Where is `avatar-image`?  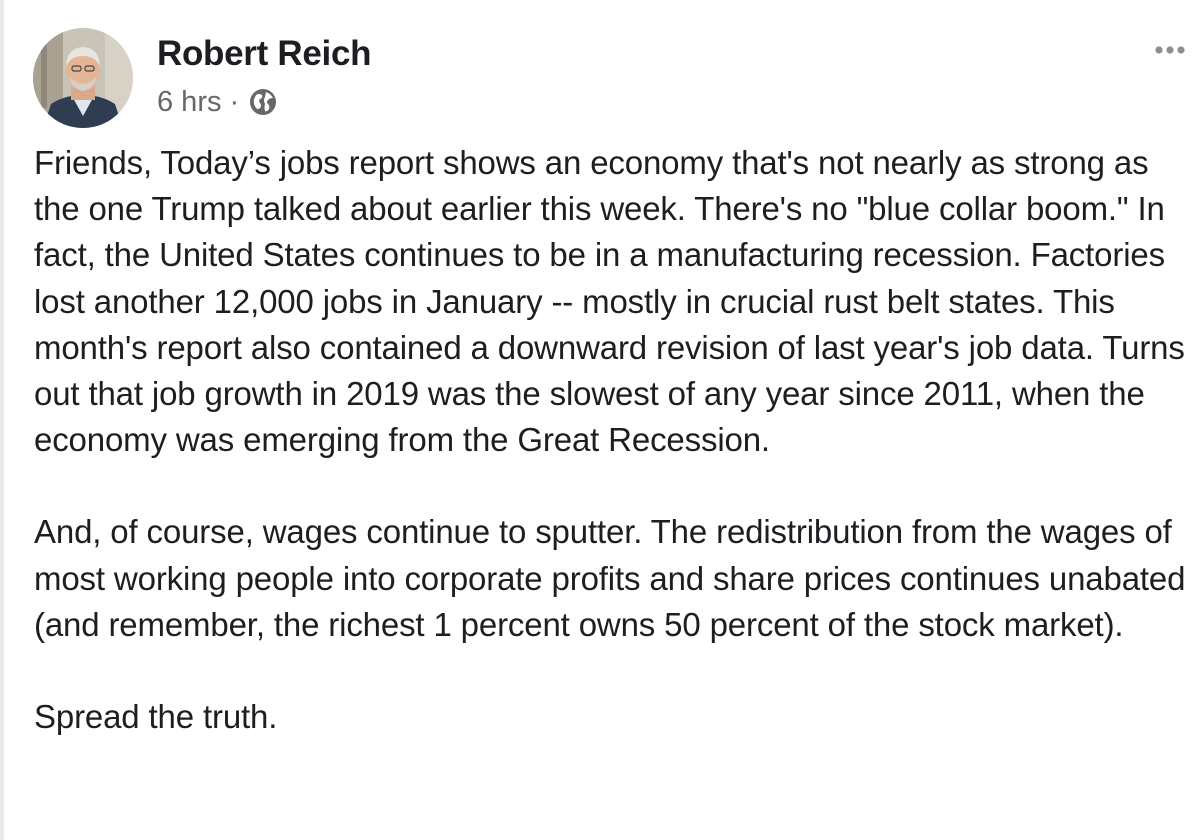
avatar-image is located at coordinates (83, 78).